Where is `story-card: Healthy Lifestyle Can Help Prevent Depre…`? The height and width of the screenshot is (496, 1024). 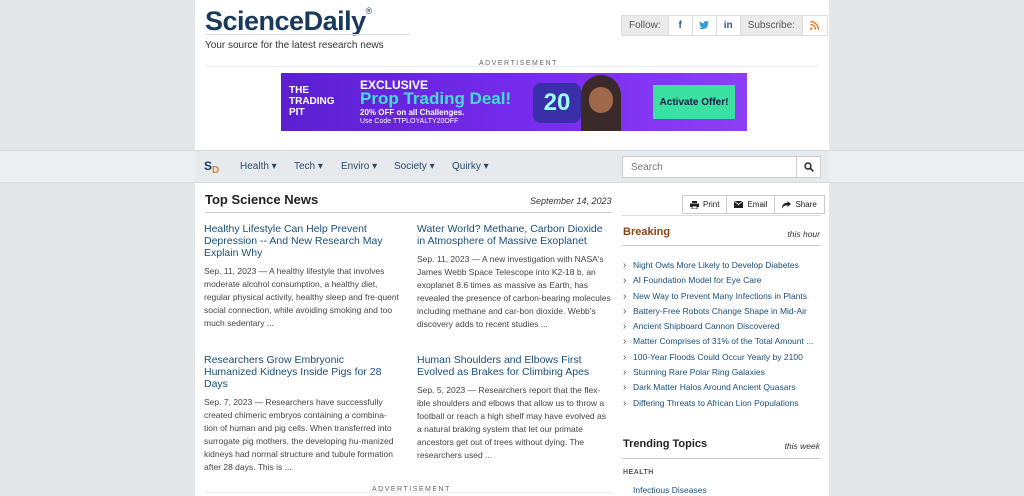
story-card: Healthy Lifestyle Can Help Prevent Depre… is located at coordinates (302, 276).